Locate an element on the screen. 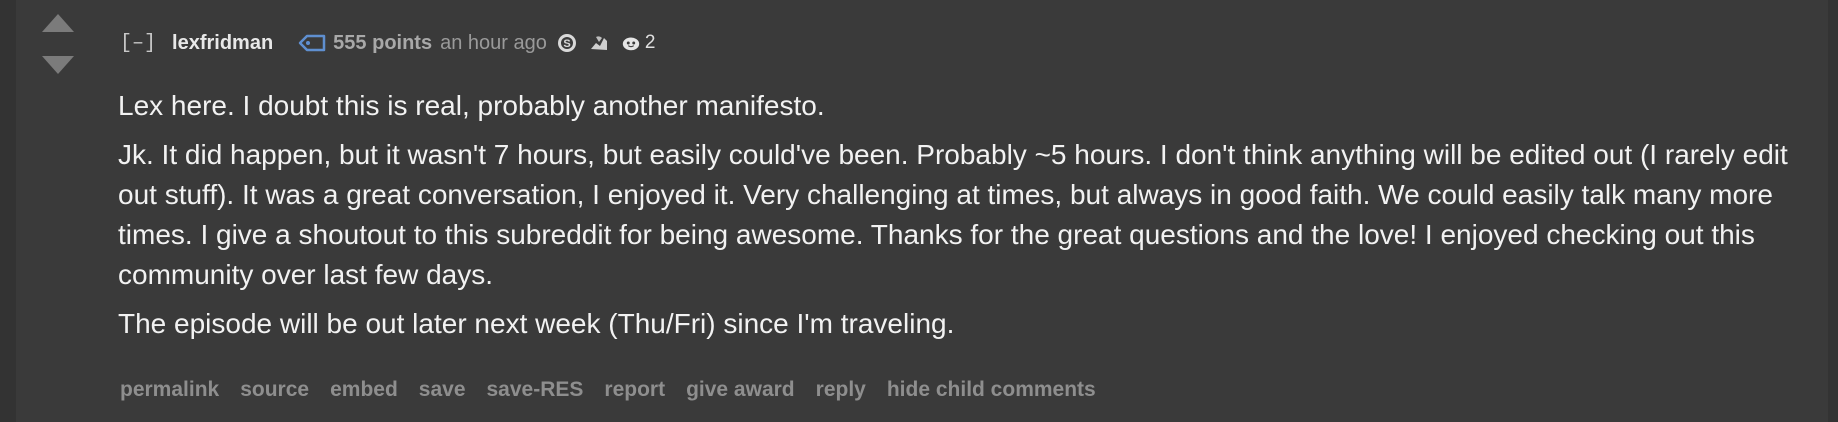  give-award-button: give award is located at coordinates (740, 390).